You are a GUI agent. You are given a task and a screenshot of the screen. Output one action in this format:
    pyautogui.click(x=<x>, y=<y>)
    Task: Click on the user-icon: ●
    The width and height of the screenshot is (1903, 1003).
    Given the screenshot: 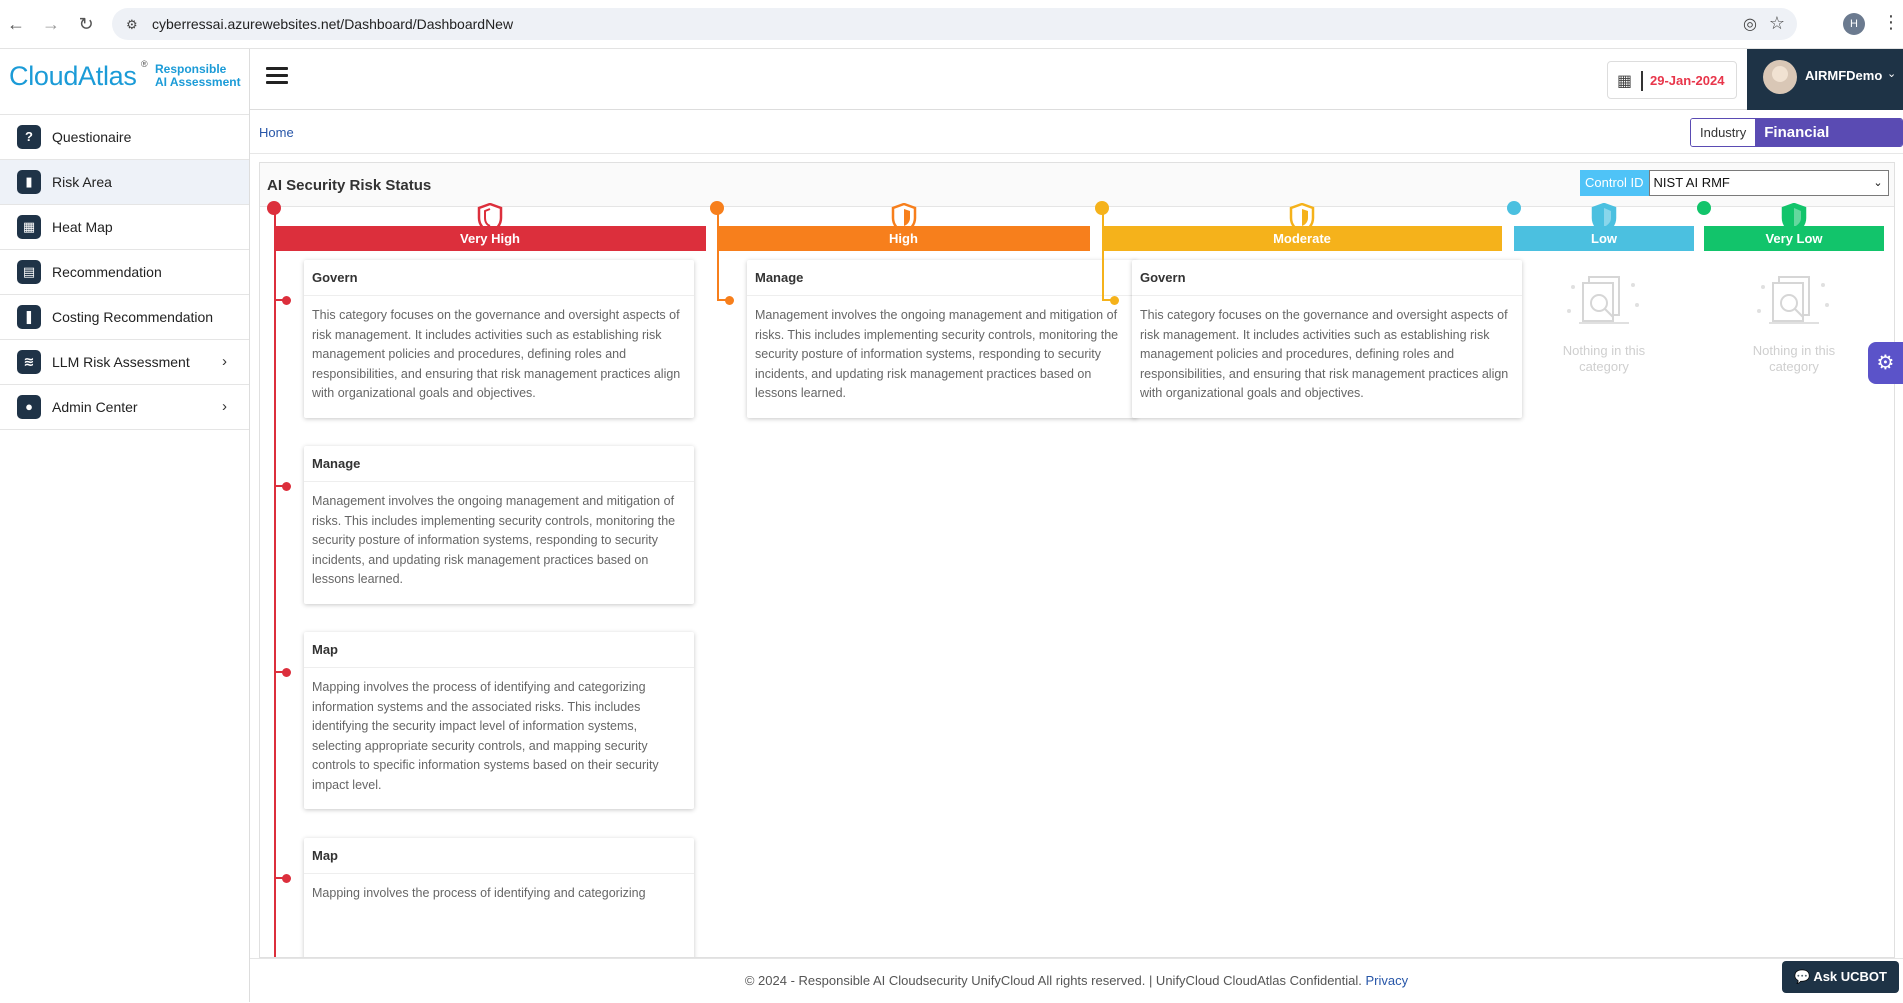 What is the action you would take?
    pyautogui.click(x=29, y=407)
    